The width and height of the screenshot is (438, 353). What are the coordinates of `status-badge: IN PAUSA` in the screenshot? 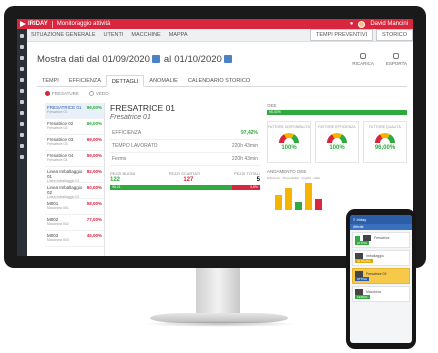 It's located at (364, 261).